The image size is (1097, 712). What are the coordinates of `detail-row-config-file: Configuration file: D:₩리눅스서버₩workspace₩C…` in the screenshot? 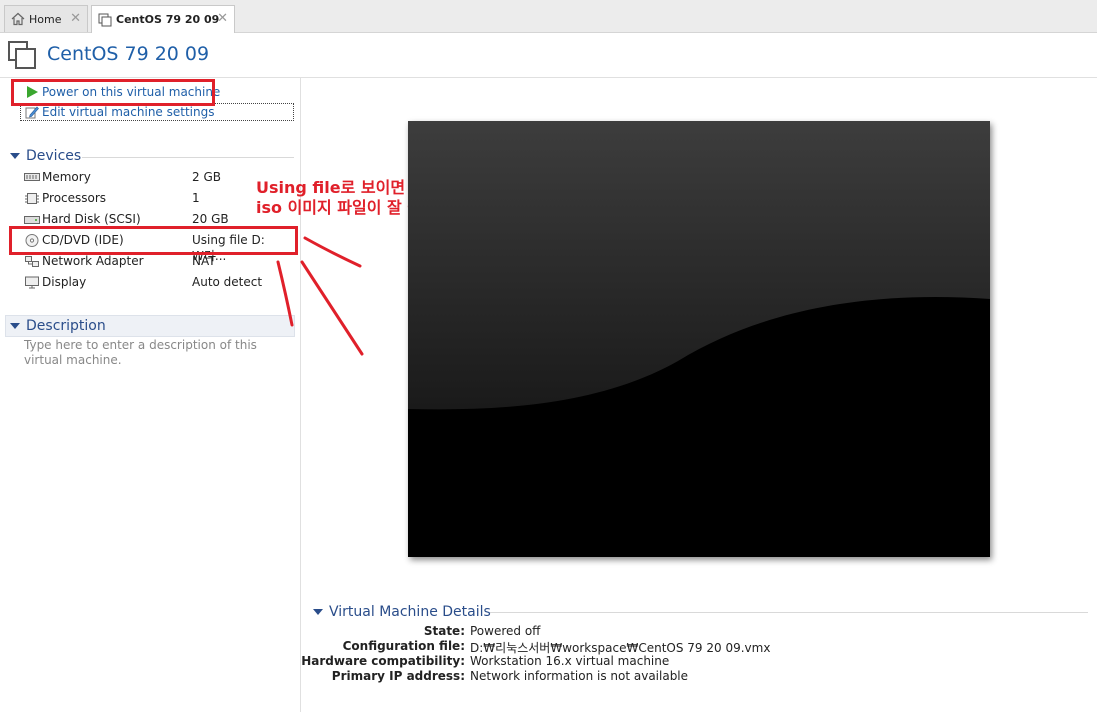 It's located at (535, 647).